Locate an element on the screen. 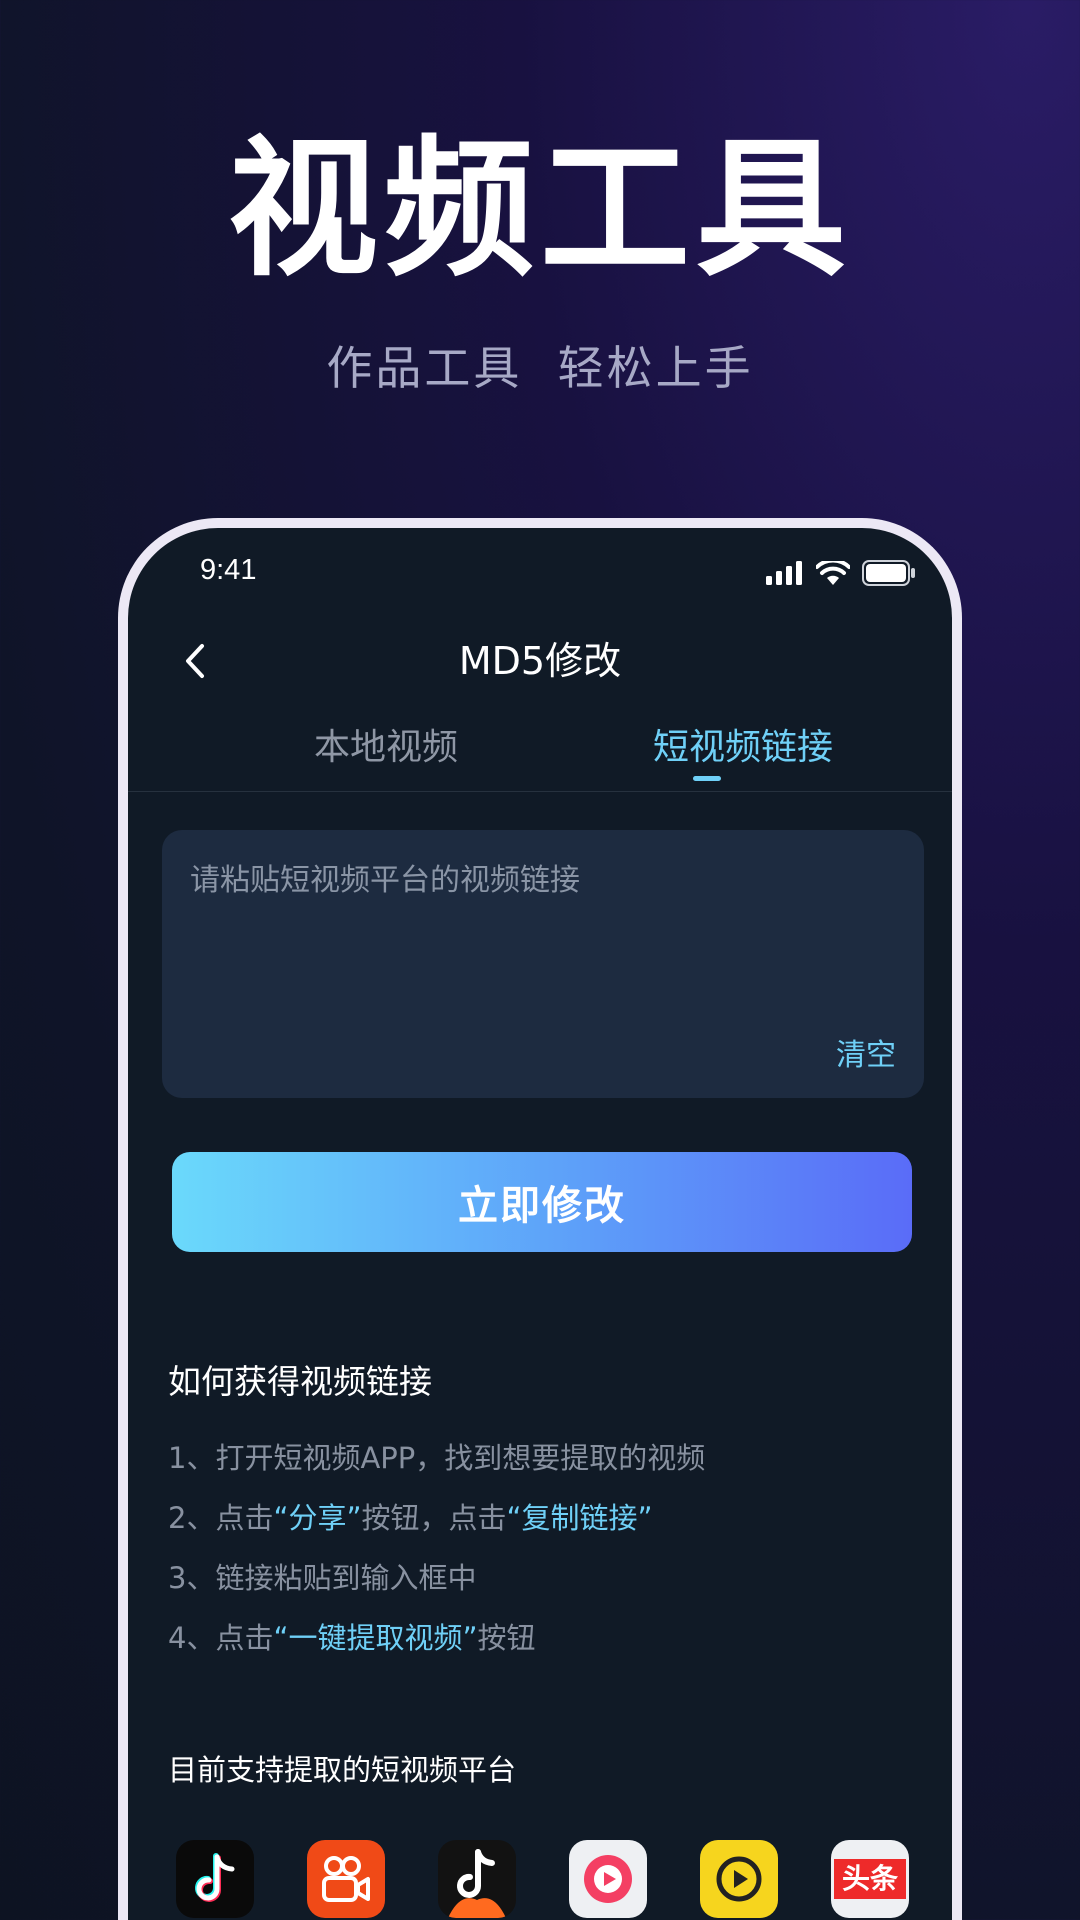  douyin-volcano-icon is located at coordinates (477, 1879).